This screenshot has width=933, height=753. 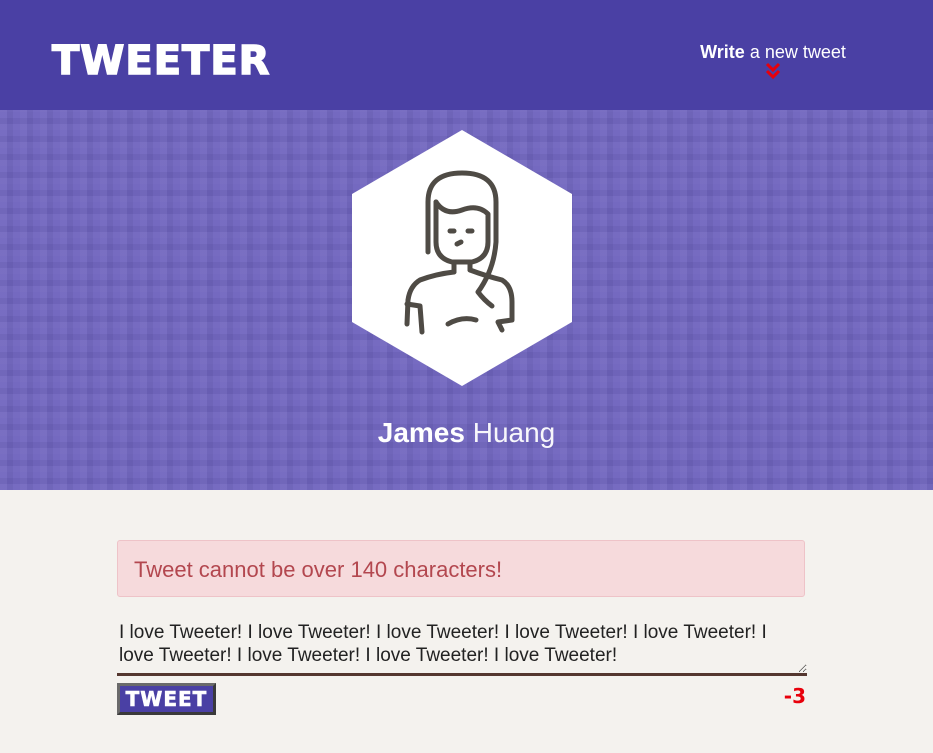 What do you see at coordinates (795, 52) in the screenshot?
I see `compose-label-rest: a new tweet` at bounding box center [795, 52].